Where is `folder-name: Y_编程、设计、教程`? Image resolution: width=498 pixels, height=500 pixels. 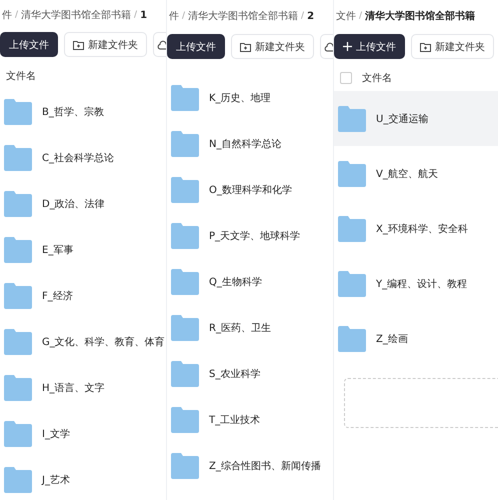 folder-name: Y_编程、设计、教程 is located at coordinates (422, 284).